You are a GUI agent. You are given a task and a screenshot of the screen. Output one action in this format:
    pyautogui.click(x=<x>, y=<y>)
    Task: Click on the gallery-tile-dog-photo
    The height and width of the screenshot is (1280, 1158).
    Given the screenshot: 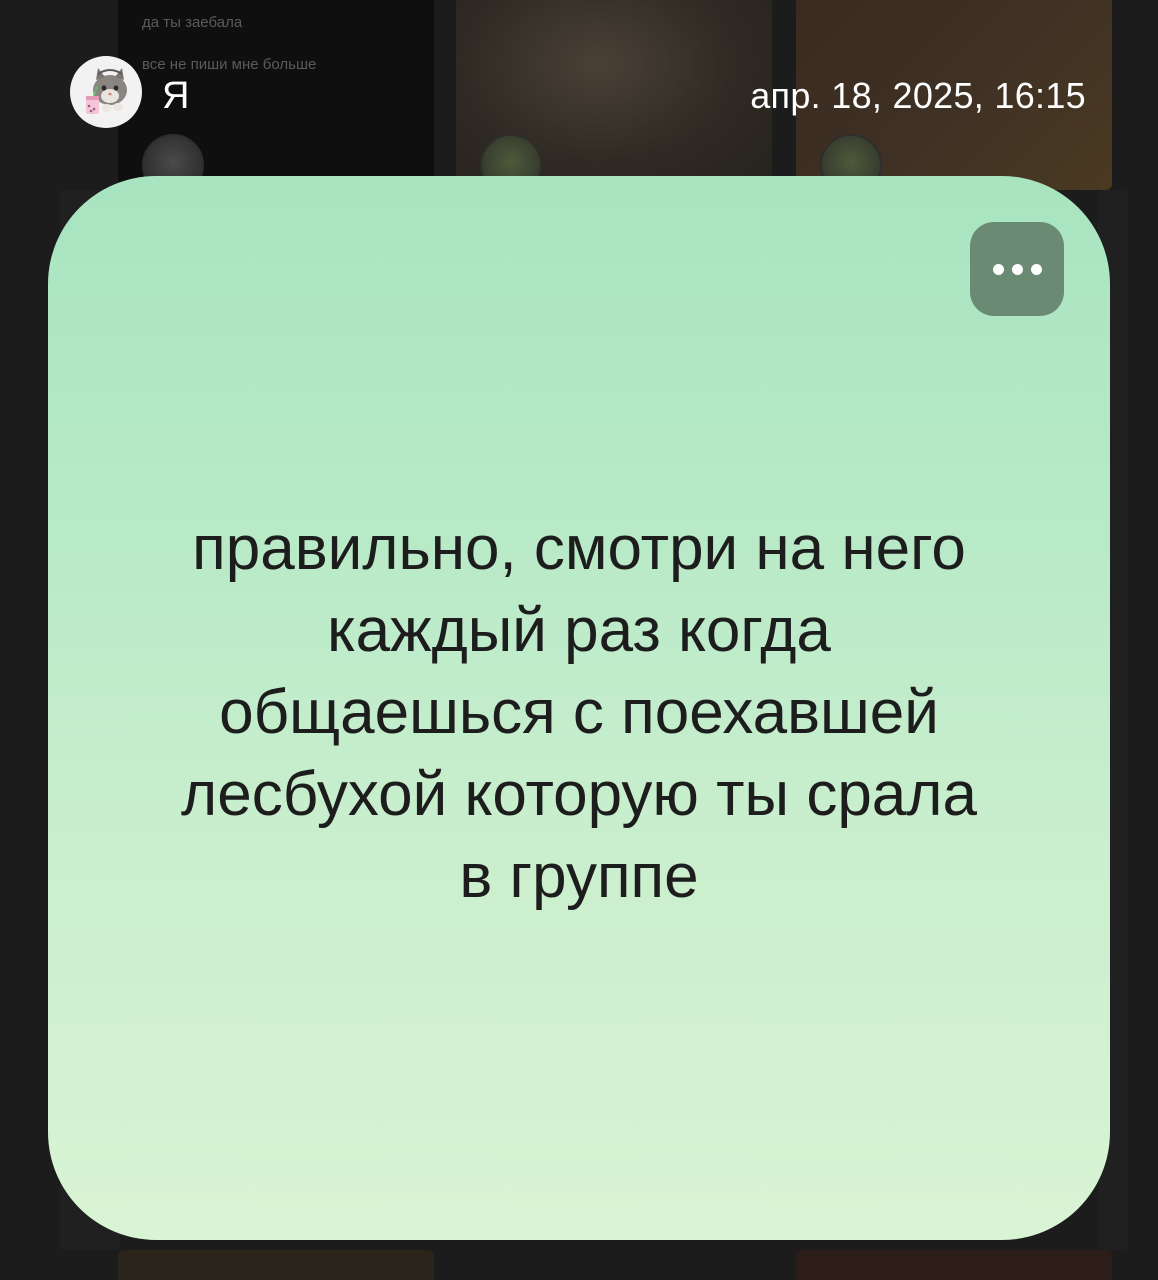 What is the action you would take?
    pyautogui.click(x=614, y=95)
    